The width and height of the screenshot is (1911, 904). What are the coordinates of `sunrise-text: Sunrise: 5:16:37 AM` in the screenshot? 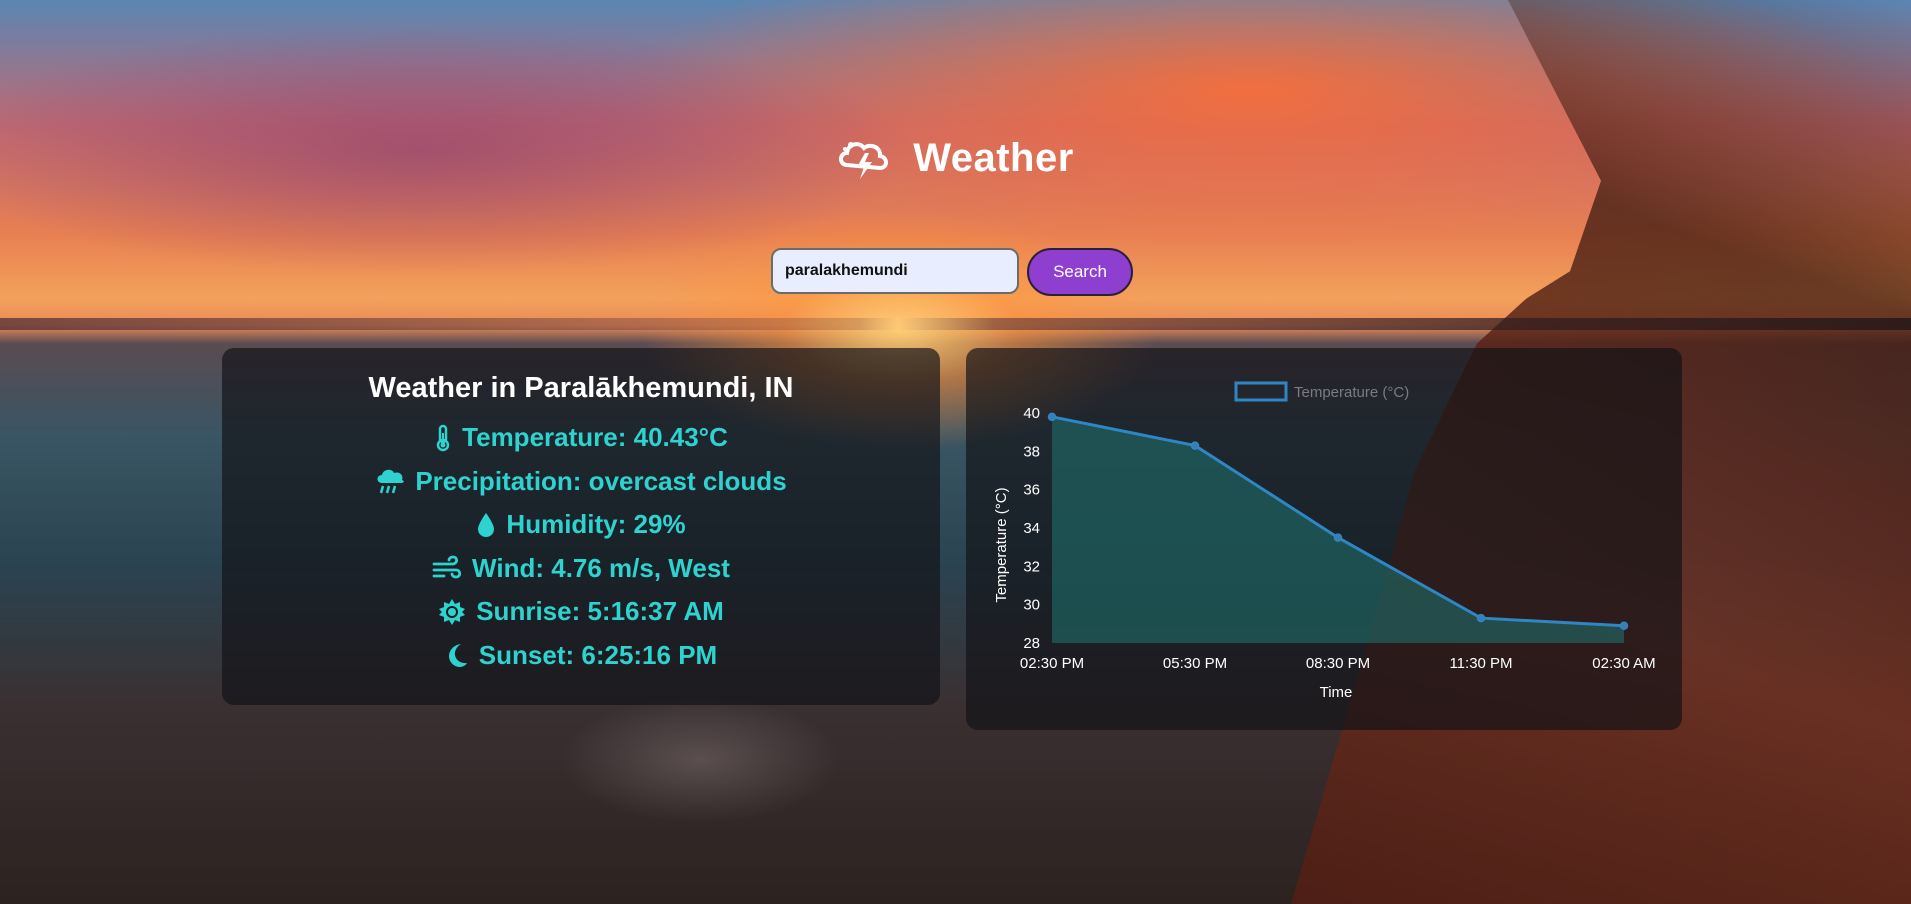 It's located at (600, 611).